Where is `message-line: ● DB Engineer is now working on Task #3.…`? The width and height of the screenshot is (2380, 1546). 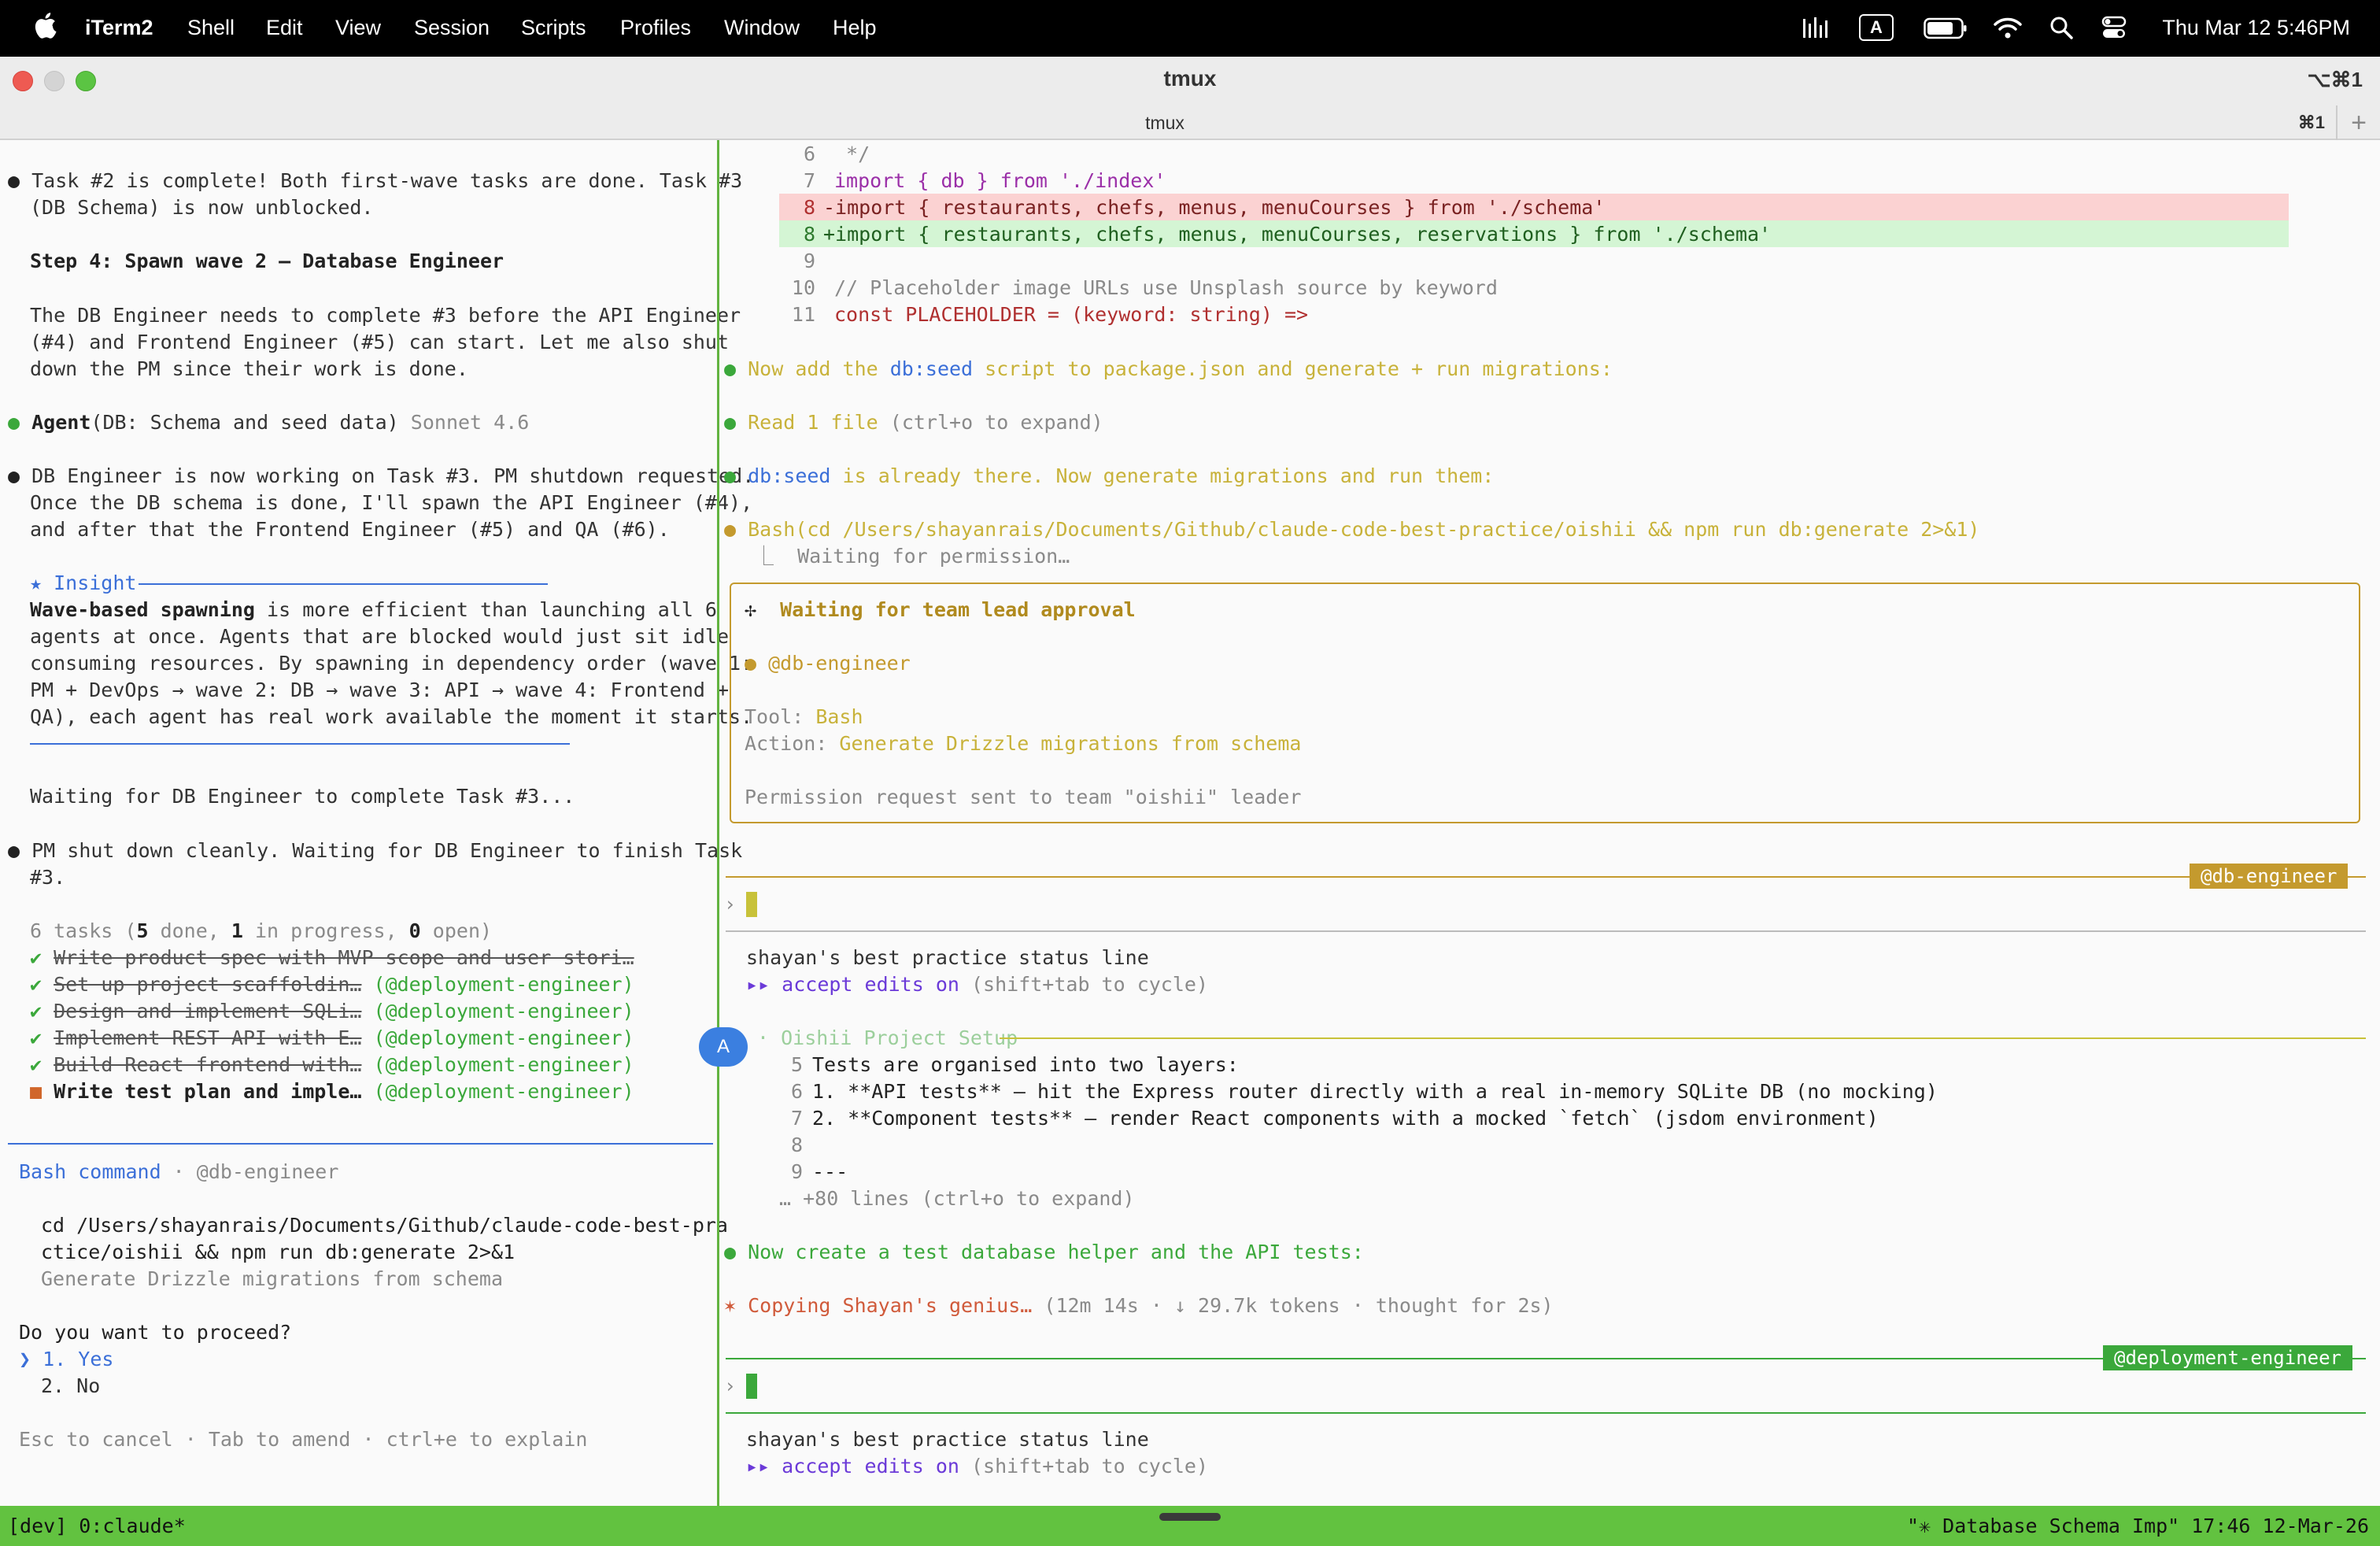
message-line: ● DB Engineer is now working on Task #3.… is located at coordinates (381, 475).